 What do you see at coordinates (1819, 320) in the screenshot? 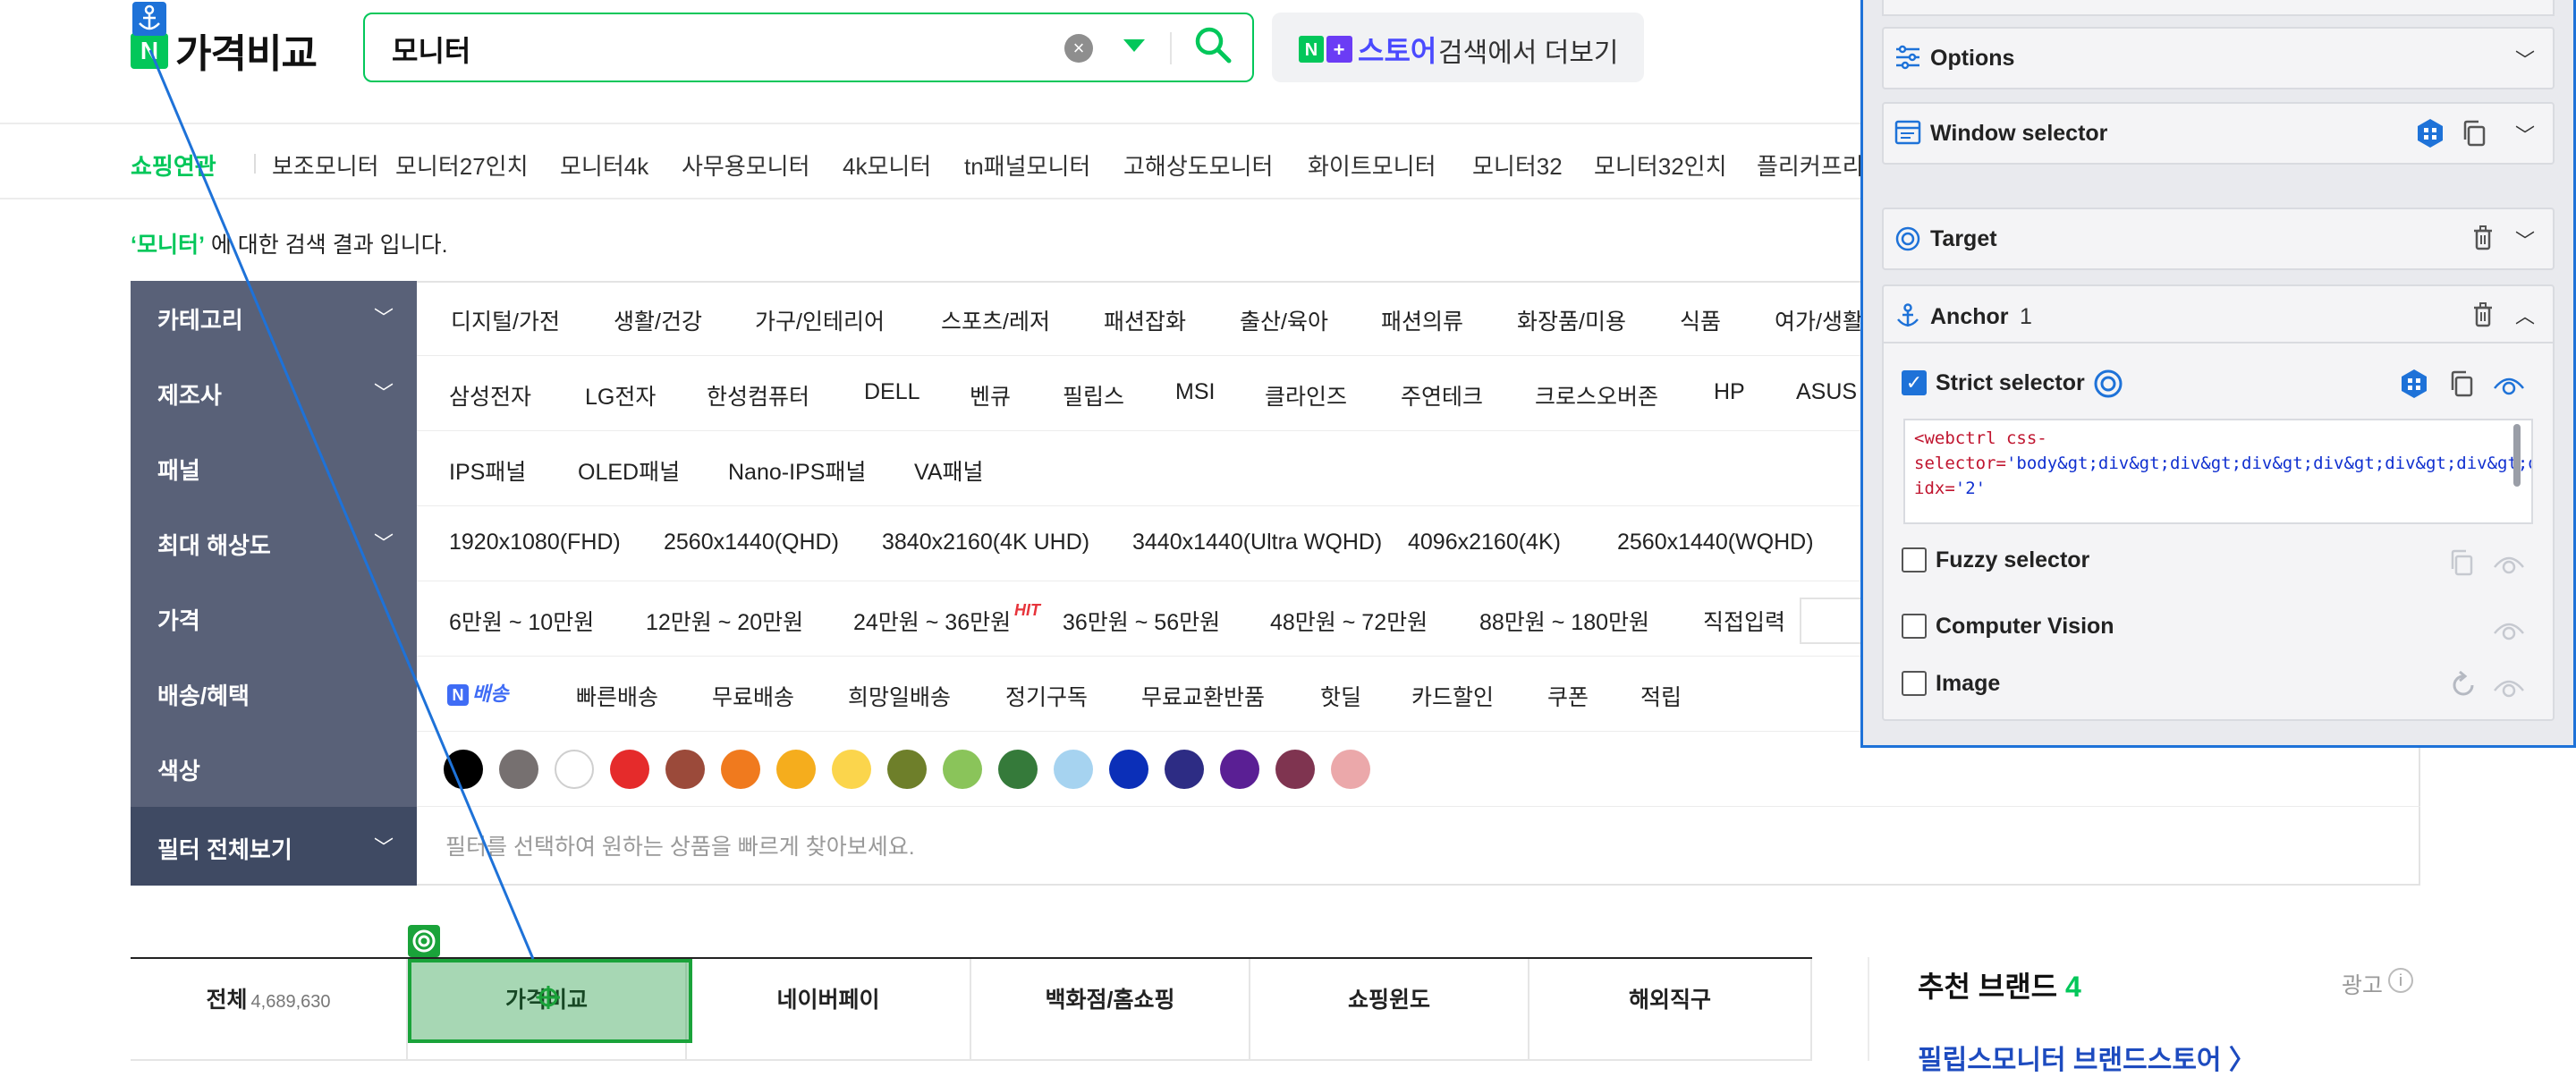
I see `filter-option: 여가/생활` at bounding box center [1819, 320].